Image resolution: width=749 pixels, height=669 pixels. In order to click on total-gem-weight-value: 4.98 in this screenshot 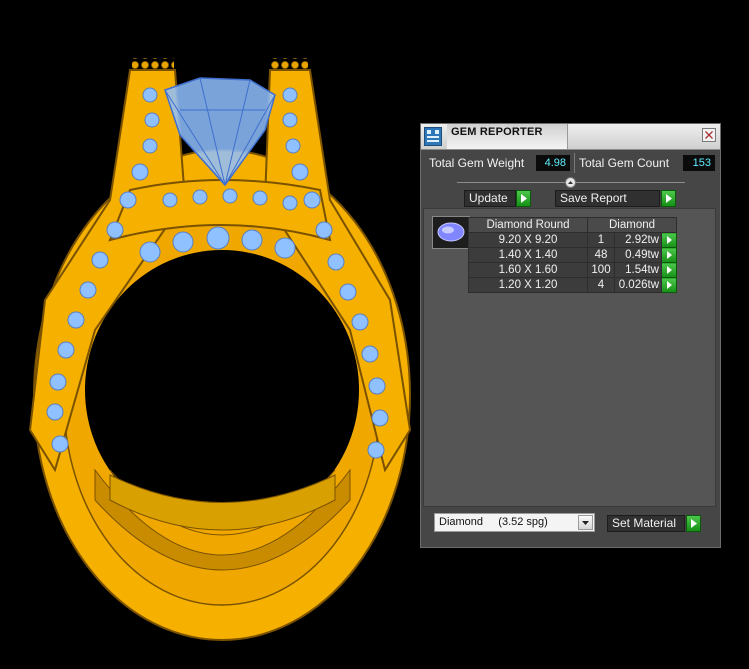, I will do `click(553, 163)`.